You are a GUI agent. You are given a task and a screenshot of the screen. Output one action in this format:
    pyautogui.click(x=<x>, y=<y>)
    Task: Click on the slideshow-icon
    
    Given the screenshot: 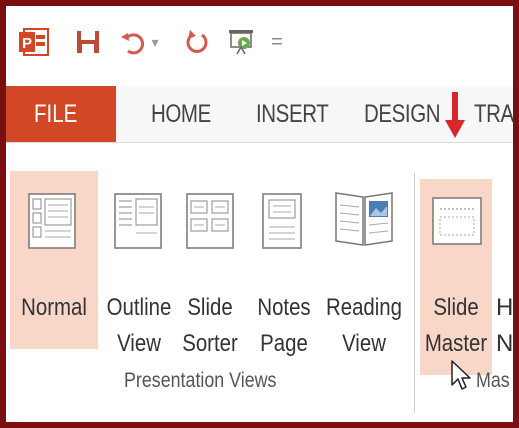 What is the action you would take?
    pyautogui.click(x=242, y=42)
    